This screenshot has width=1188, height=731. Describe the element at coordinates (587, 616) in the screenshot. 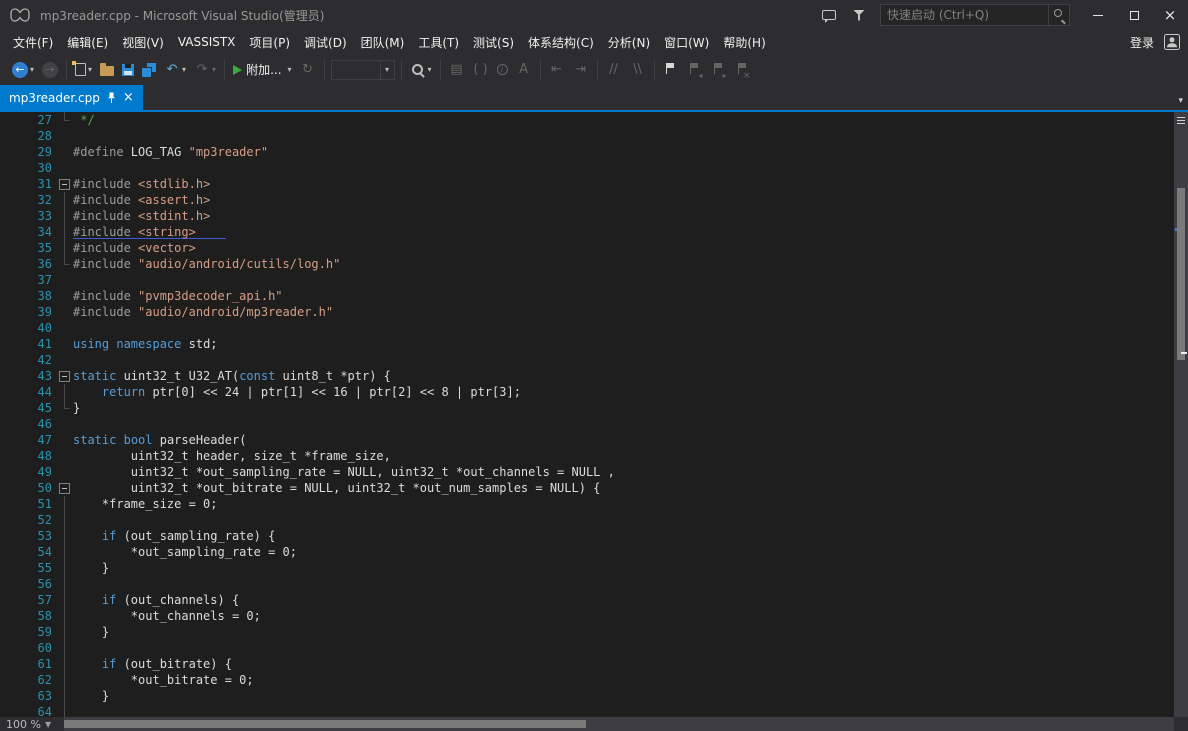

I see `code-line: 58 *out_channels = 0;` at that location.